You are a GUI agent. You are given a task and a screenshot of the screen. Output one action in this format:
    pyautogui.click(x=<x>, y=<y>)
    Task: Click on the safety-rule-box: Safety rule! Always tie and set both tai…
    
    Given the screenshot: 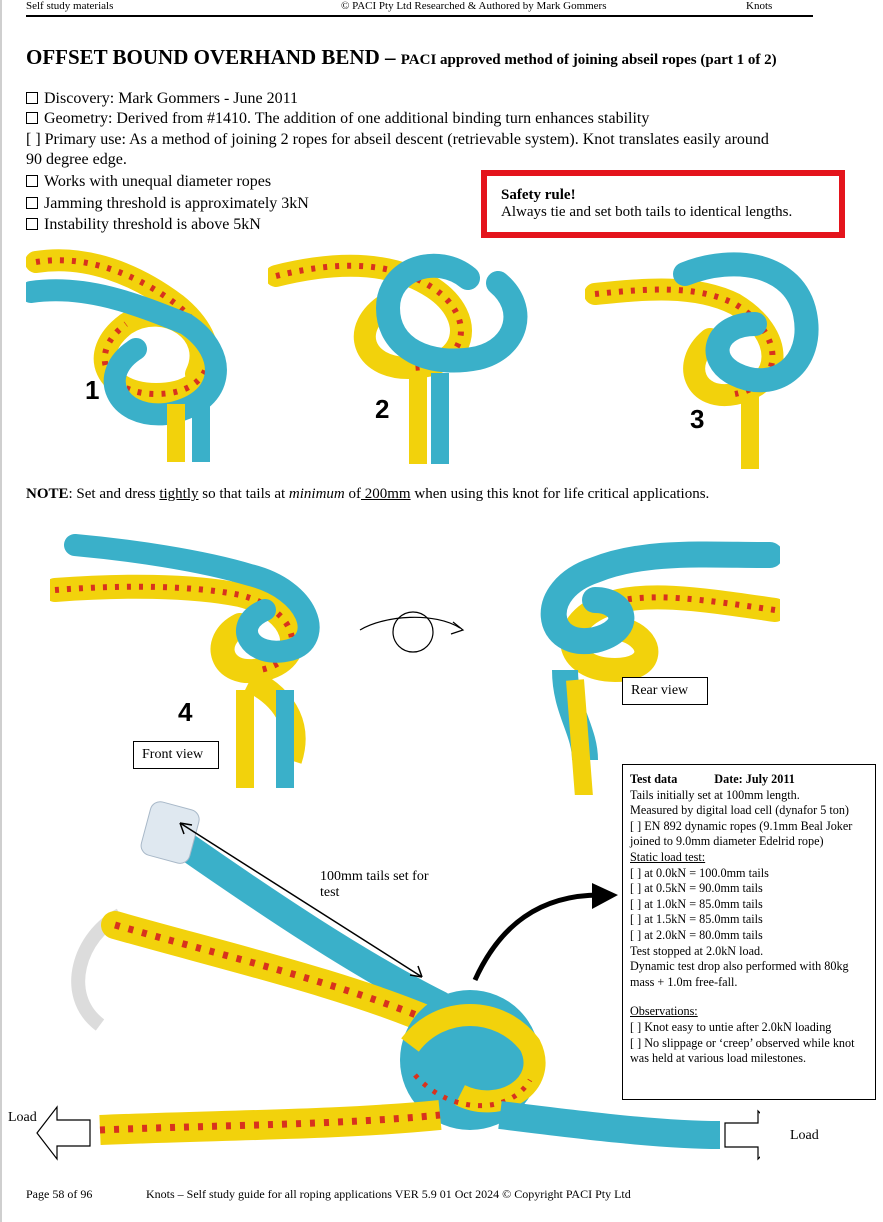 What is the action you would take?
    pyautogui.click(x=663, y=204)
    